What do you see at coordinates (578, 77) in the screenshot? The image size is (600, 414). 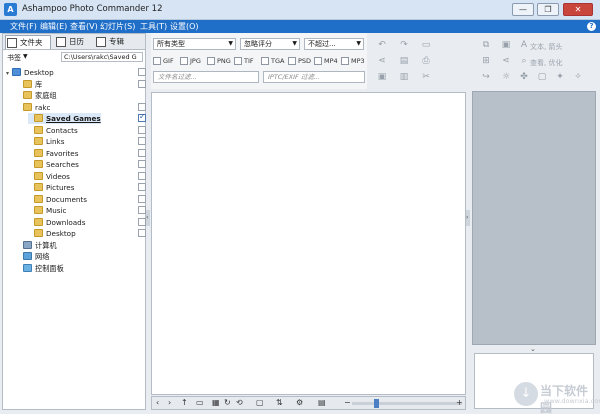 I see `stamp-icon: ✧` at bounding box center [578, 77].